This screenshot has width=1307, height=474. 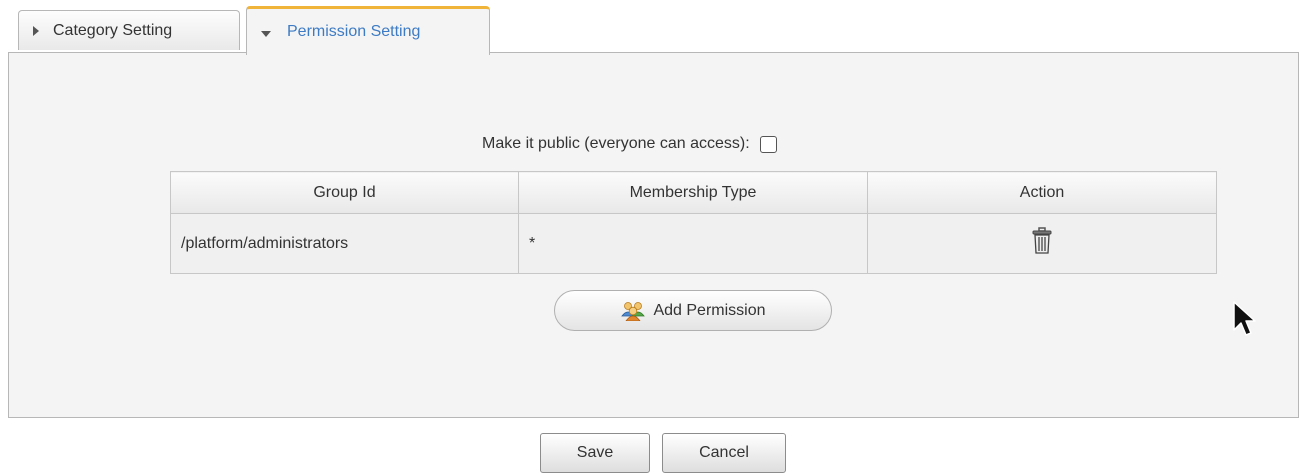 I want to click on table-row: /platform/administrators *, so click(x=693, y=243).